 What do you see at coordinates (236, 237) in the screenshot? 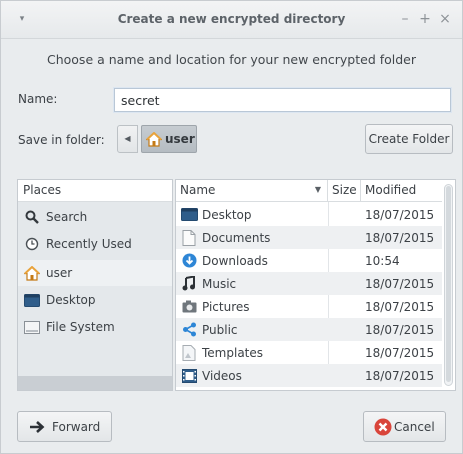
I see `file-name: Documents` at bounding box center [236, 237].